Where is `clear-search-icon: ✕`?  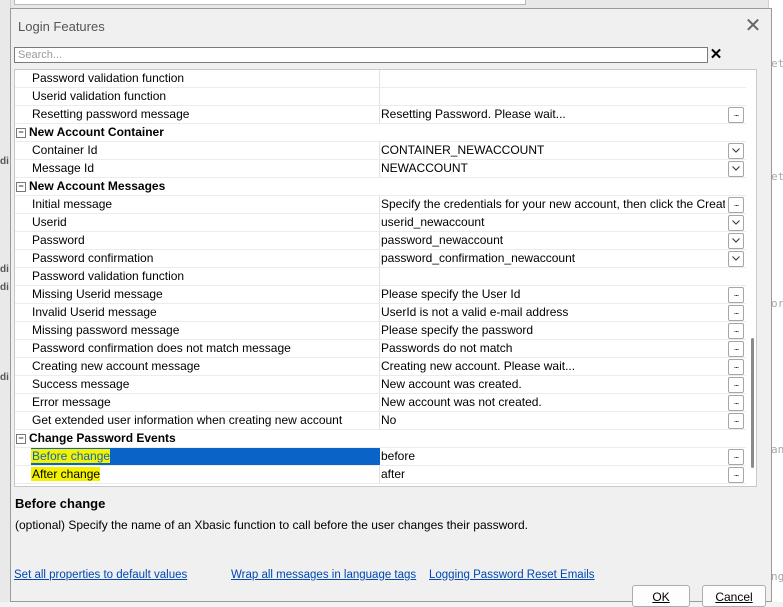
clear-search-icon: ✕ is located at coordinates (716, 55).